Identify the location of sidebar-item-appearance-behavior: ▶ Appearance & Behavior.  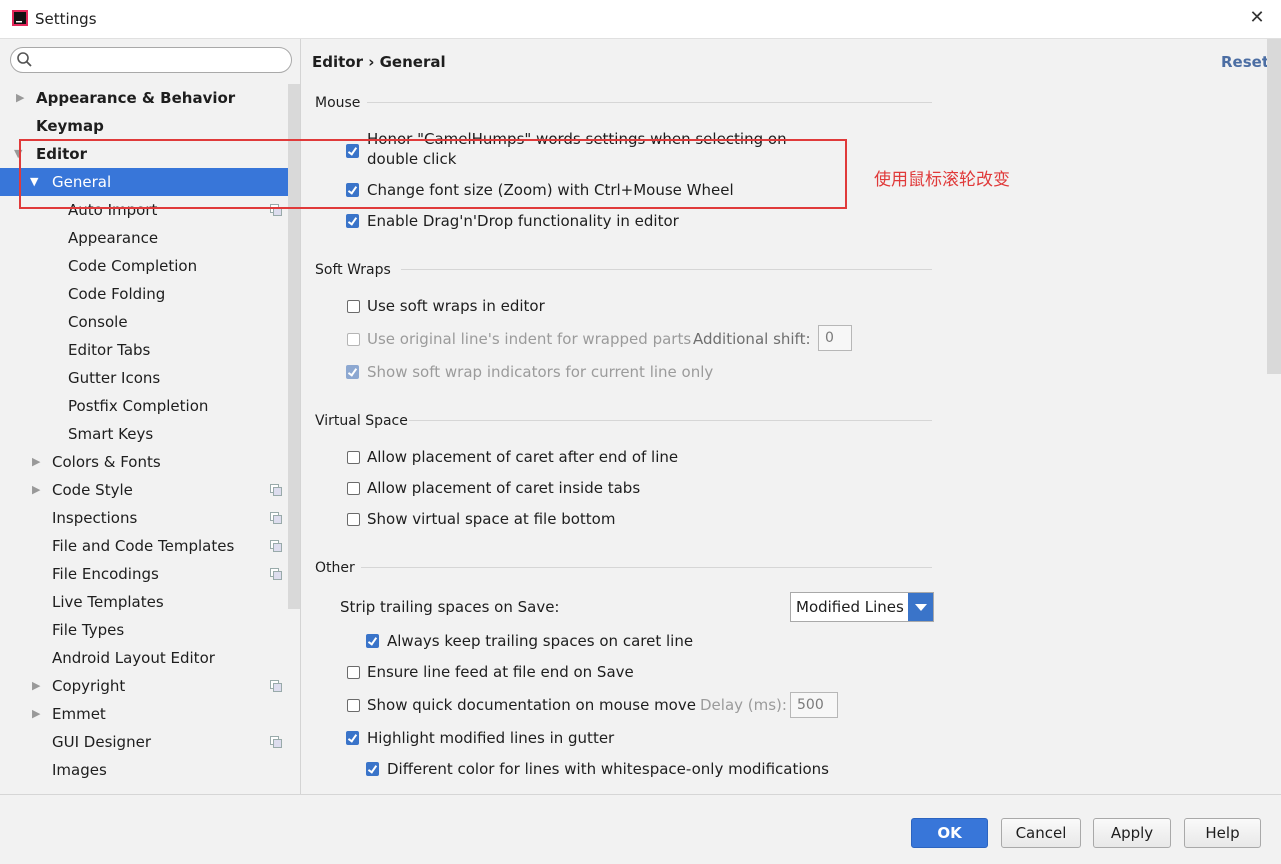
(144, 98).